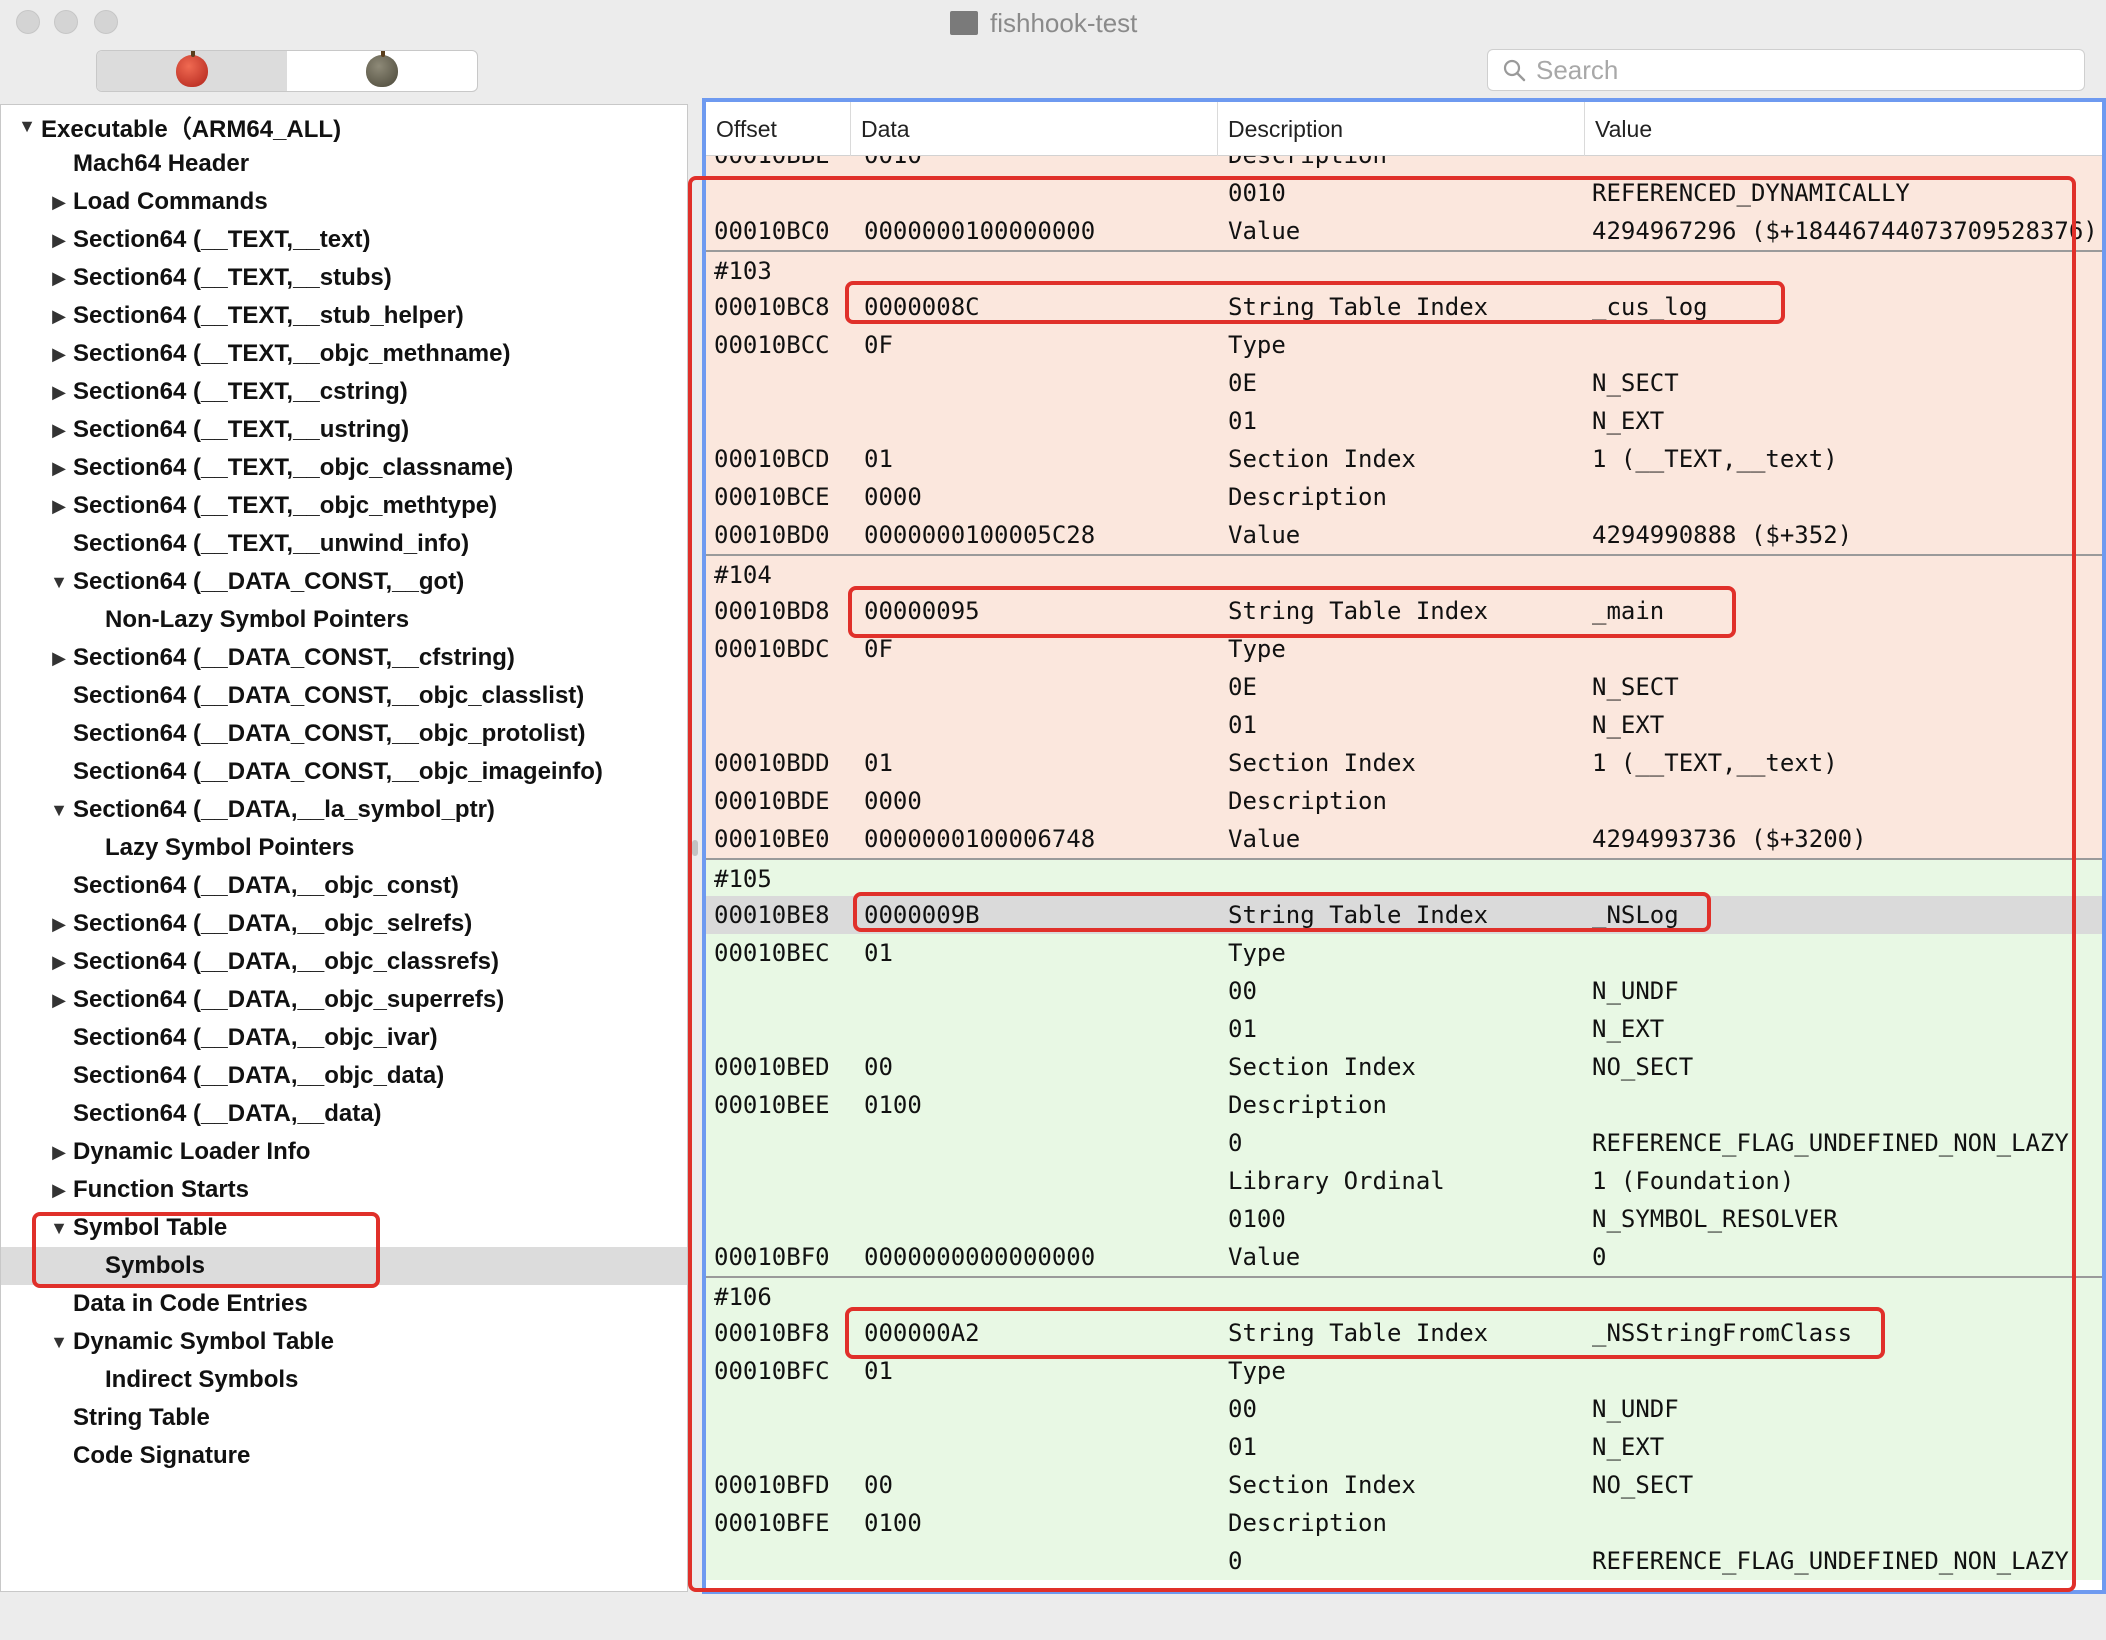 The width and height of the screenshot is (2106, 1640). I want to click on table-row: 00010BDC 0F Type, so click(1404, 649).